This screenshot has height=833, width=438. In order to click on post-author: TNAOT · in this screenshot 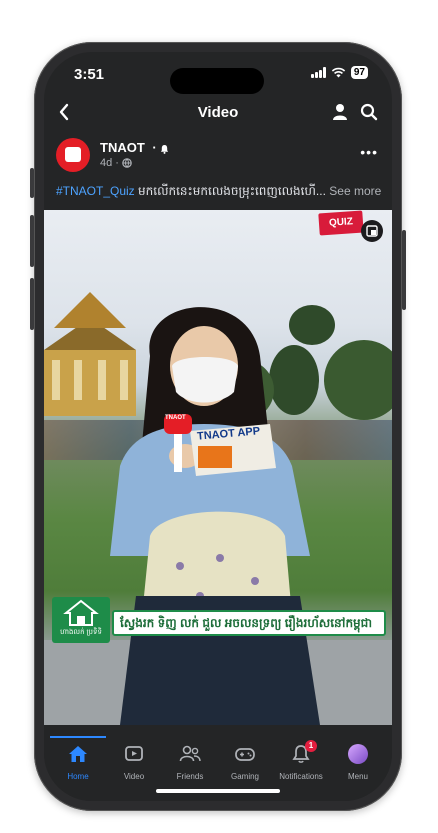, I will do `click(134, 147)`.